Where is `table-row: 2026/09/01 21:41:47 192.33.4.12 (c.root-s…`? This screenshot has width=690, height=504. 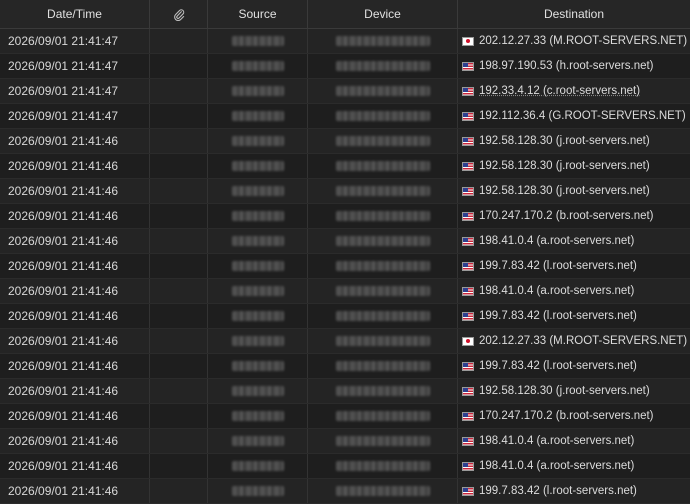 table-row: 2026/09/01 21:41:47 192.33.4.12 (c.root-s… is located at coordinates (345, 91).